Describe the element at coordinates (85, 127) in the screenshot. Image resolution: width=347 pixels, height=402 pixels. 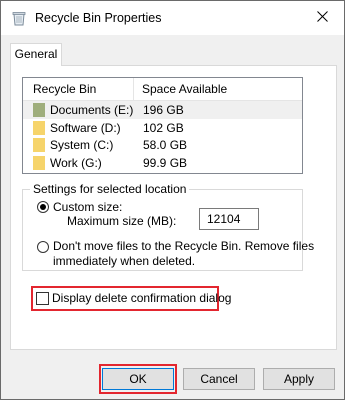
I see `location-name: Software (D:)` at that location.